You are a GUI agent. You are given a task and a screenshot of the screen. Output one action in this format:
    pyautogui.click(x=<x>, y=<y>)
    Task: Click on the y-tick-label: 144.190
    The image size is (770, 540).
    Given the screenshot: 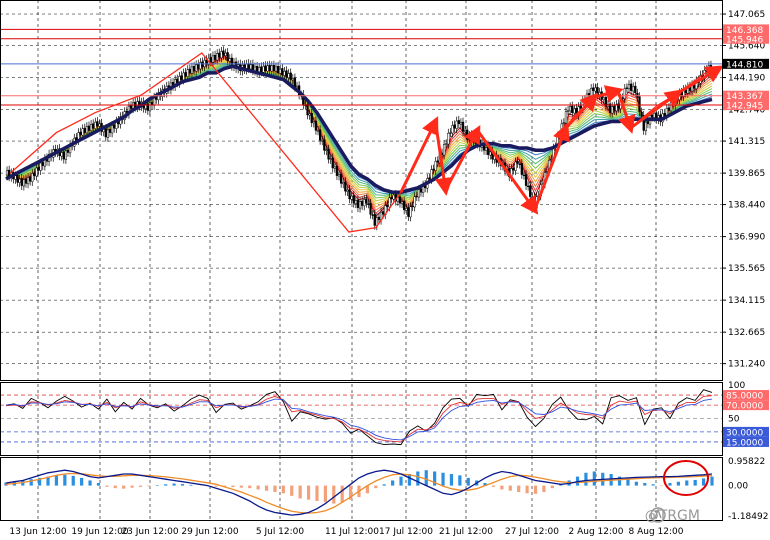 What is the action you would take?
    pyautogui.click(x=746, y=79)
    